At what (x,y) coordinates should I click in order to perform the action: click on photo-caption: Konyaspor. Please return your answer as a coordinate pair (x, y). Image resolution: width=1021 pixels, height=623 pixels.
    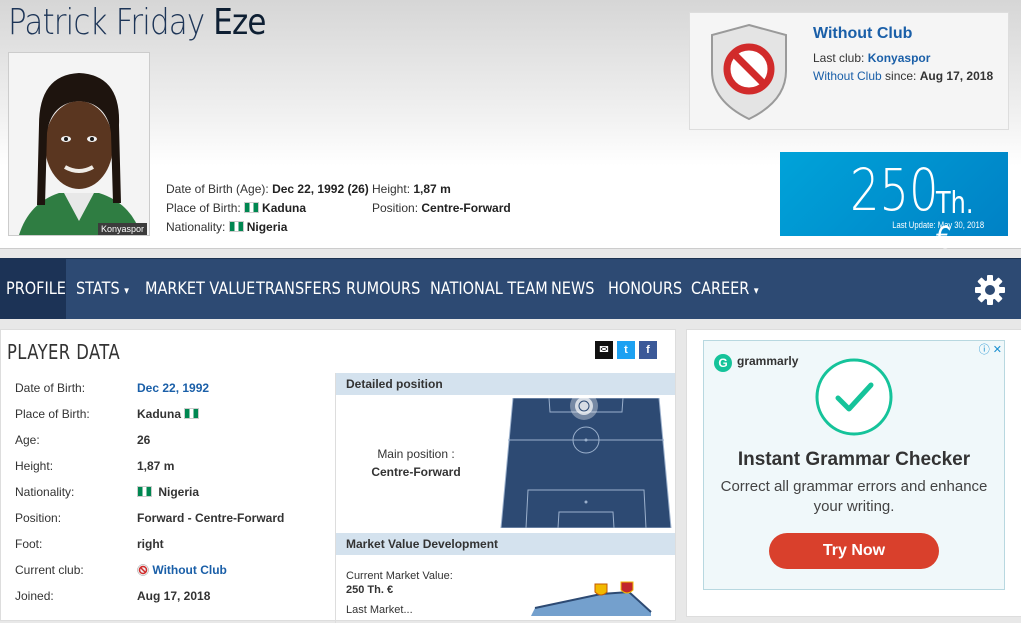
    Looking at the image, I should click on (122, 229).